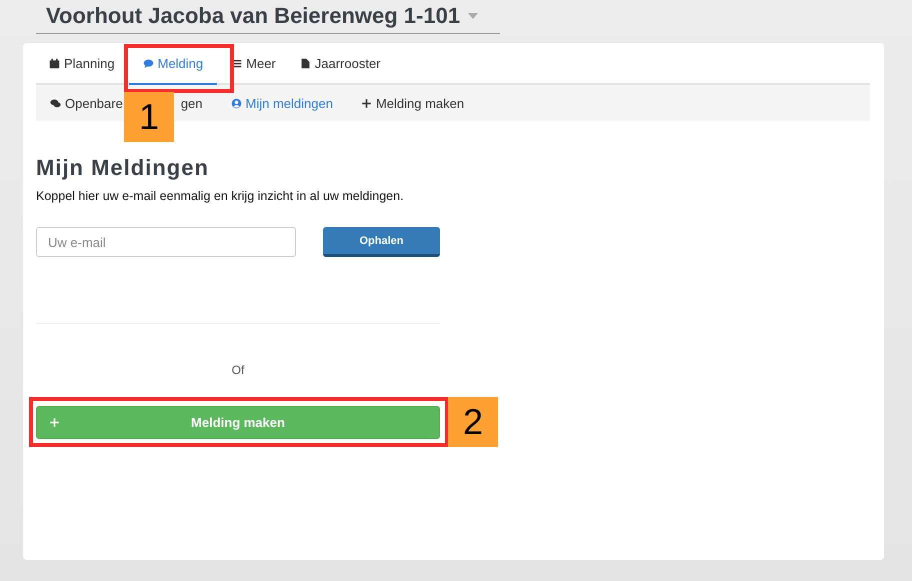  I want to click on tab: Meer, so click(253, 64).